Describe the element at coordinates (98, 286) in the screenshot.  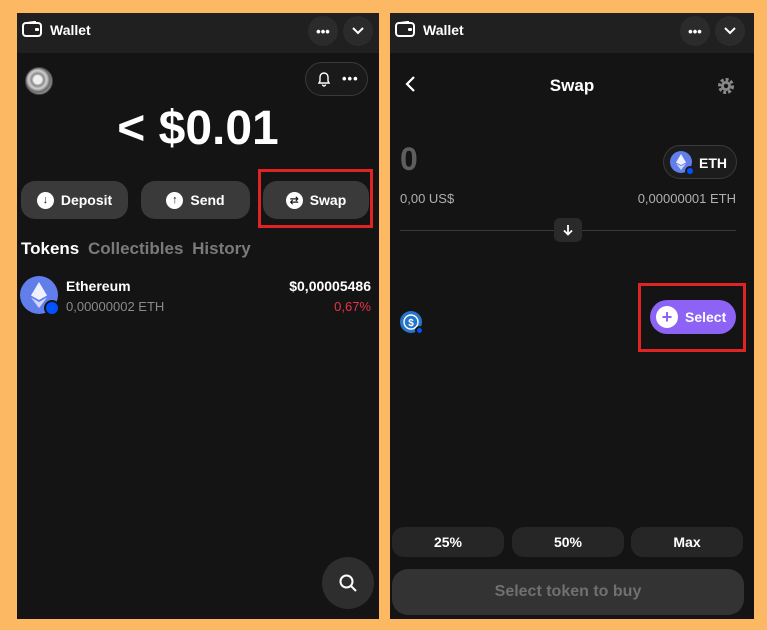
I see `token-name: Ethereum` at that location.